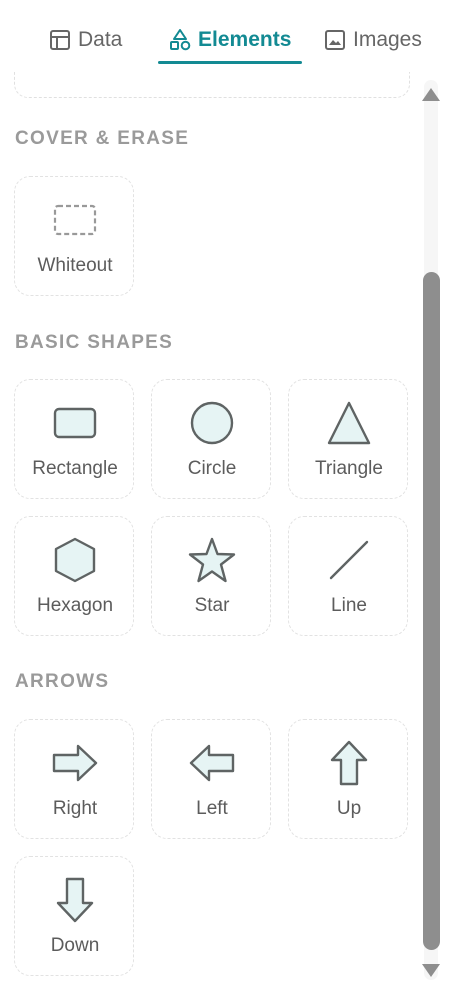  I want to click on vertical-scrollbar, so click(431, 532).